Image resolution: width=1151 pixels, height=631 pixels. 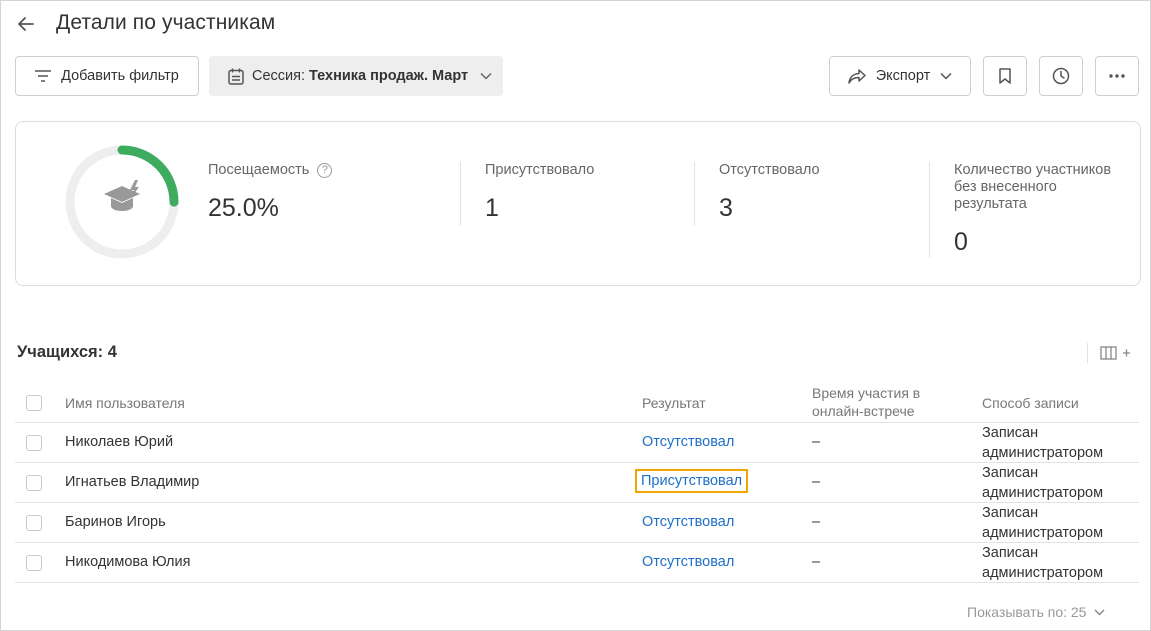 What do you see at coordinates (125, 403) in the screenshot?
I see `column-header-name: Имя пользователя` at bounding box center [125, 403].